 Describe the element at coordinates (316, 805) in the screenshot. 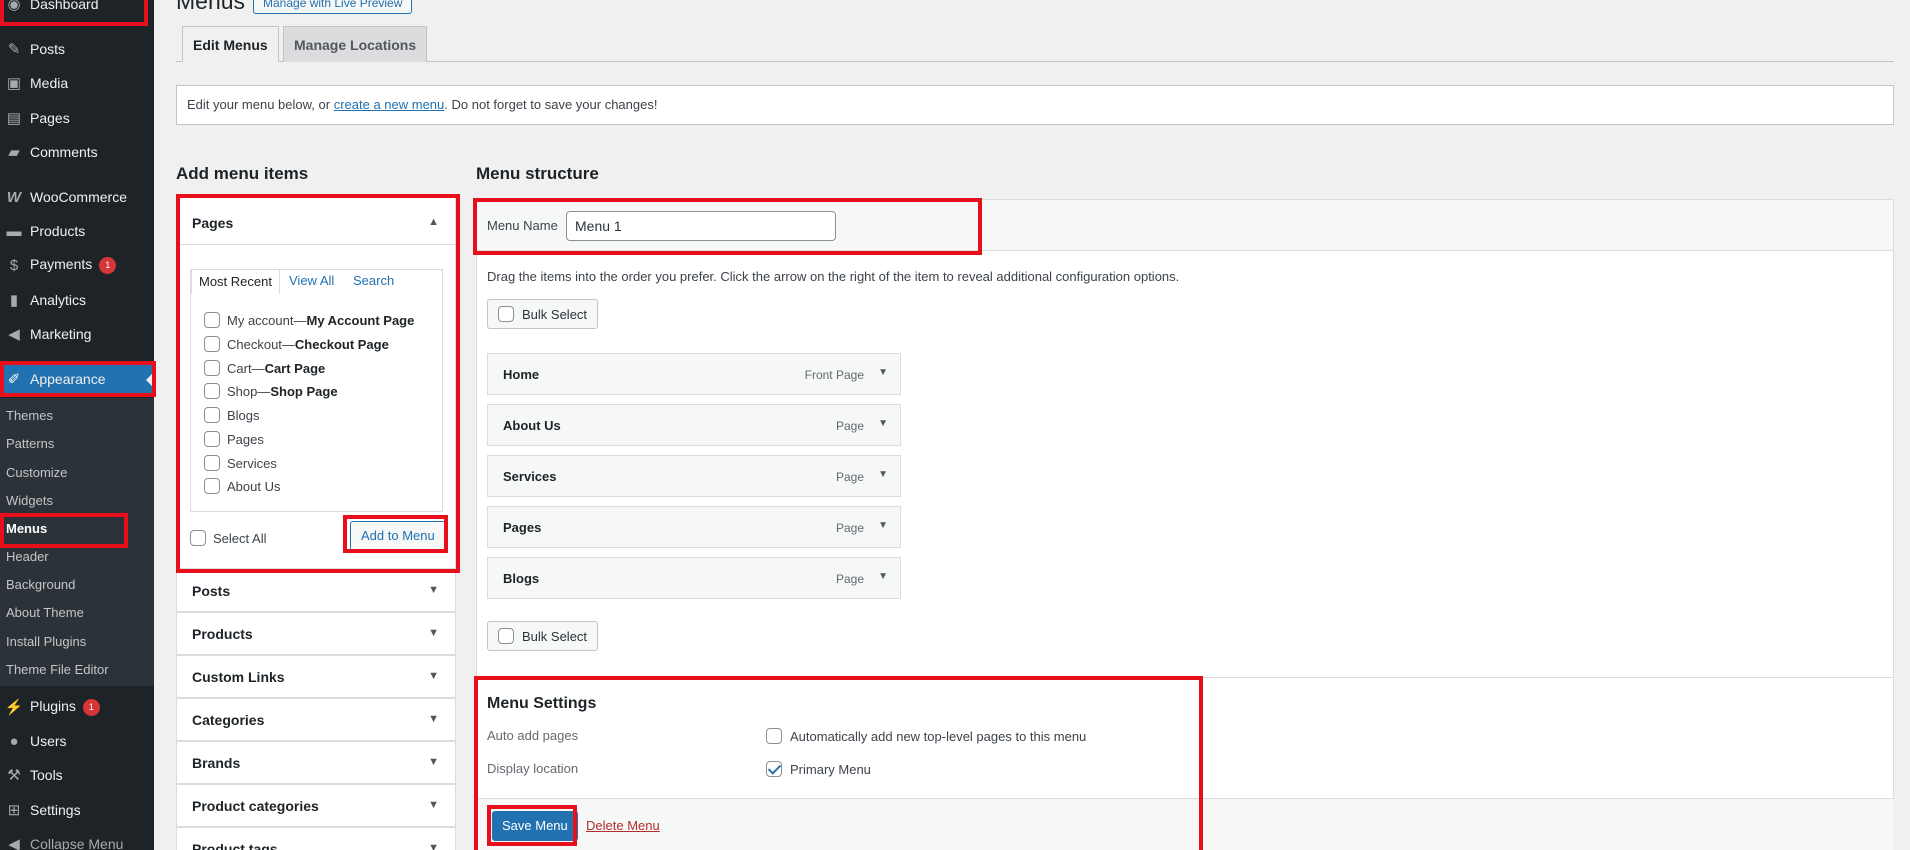

I see `accordion-product-categories: Product categories ▼` at that location.